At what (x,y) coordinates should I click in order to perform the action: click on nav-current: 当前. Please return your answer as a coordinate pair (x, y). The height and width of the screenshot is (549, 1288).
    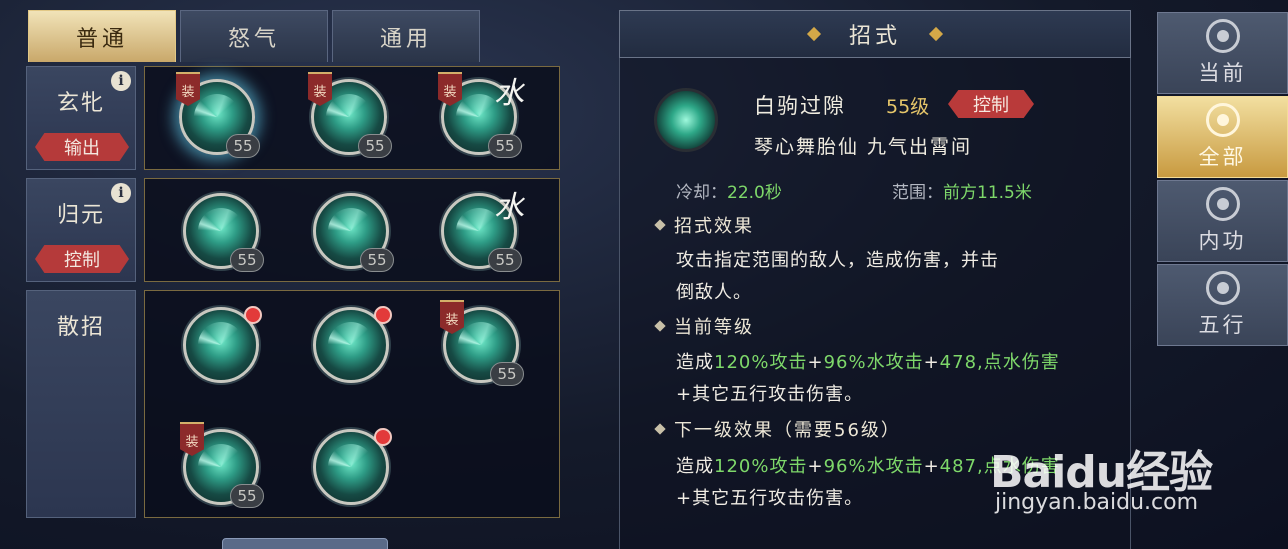
    Looking at the image, I should click on (1222, 53).